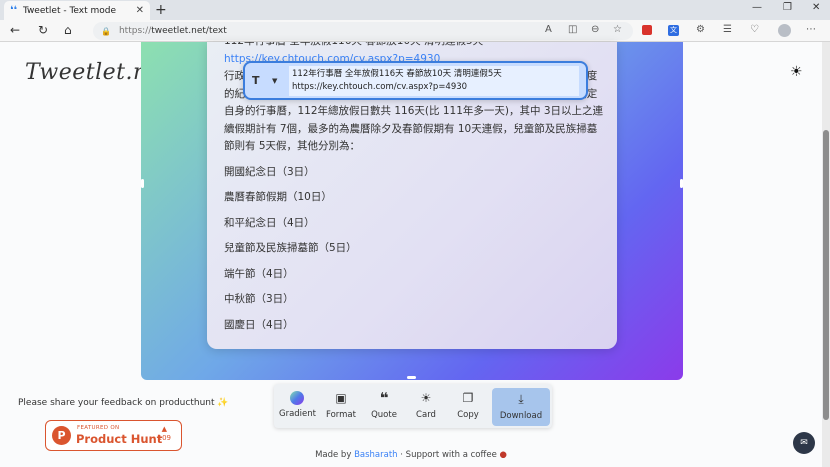  What do you see at coordinates (411, 377) in the screenshot?
I see `resize-handle-bottom` at bounding box center [411, 377].